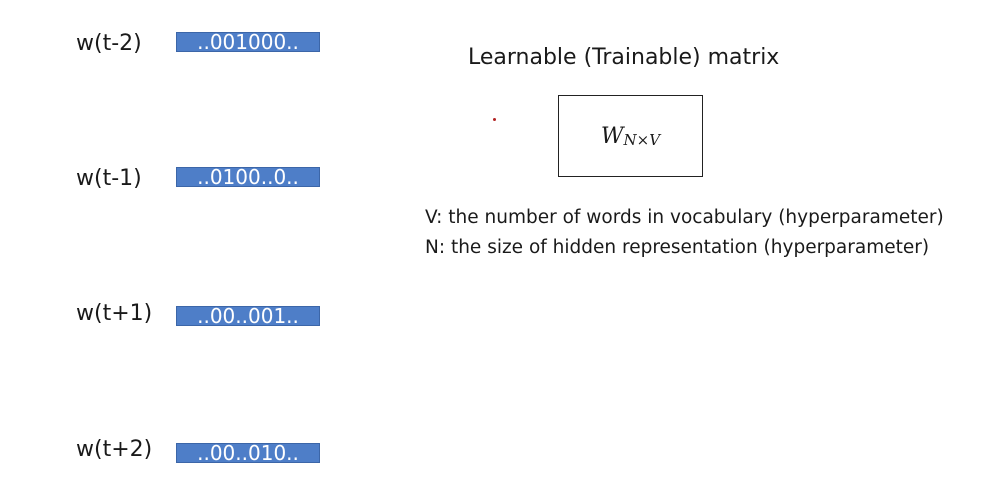  I want to click on matrix-title: Learnable (Trainable) matrix, so click(624, 57).